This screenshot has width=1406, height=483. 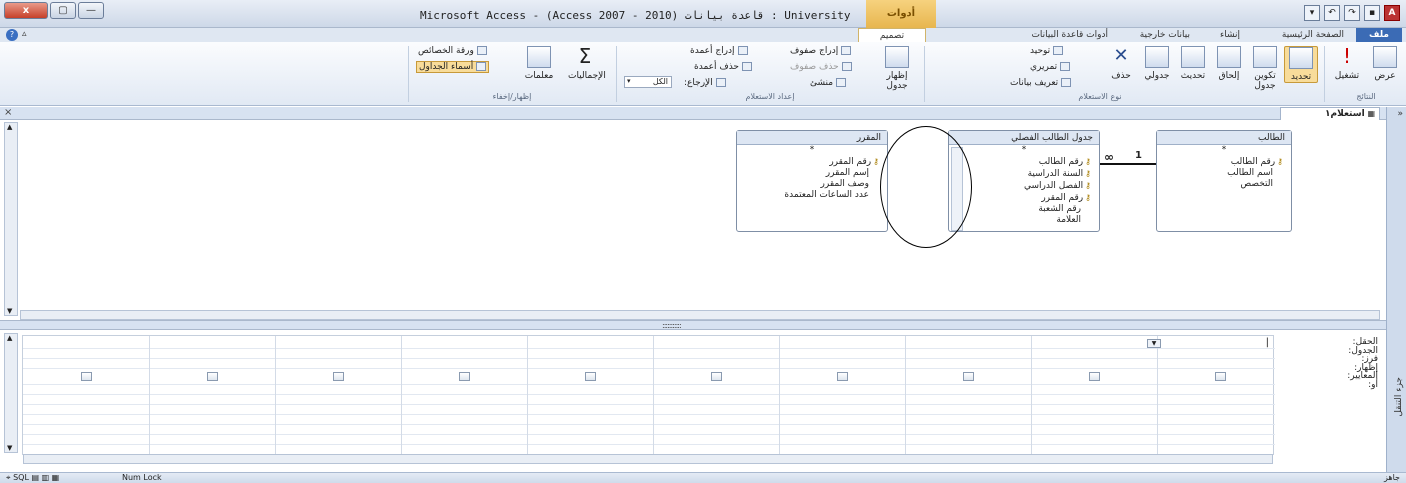 What do you see at coordinates (587, 63) in the screenshot?
I see `totals-button: Σ الإجماليات` at bounding box center [587, 63].